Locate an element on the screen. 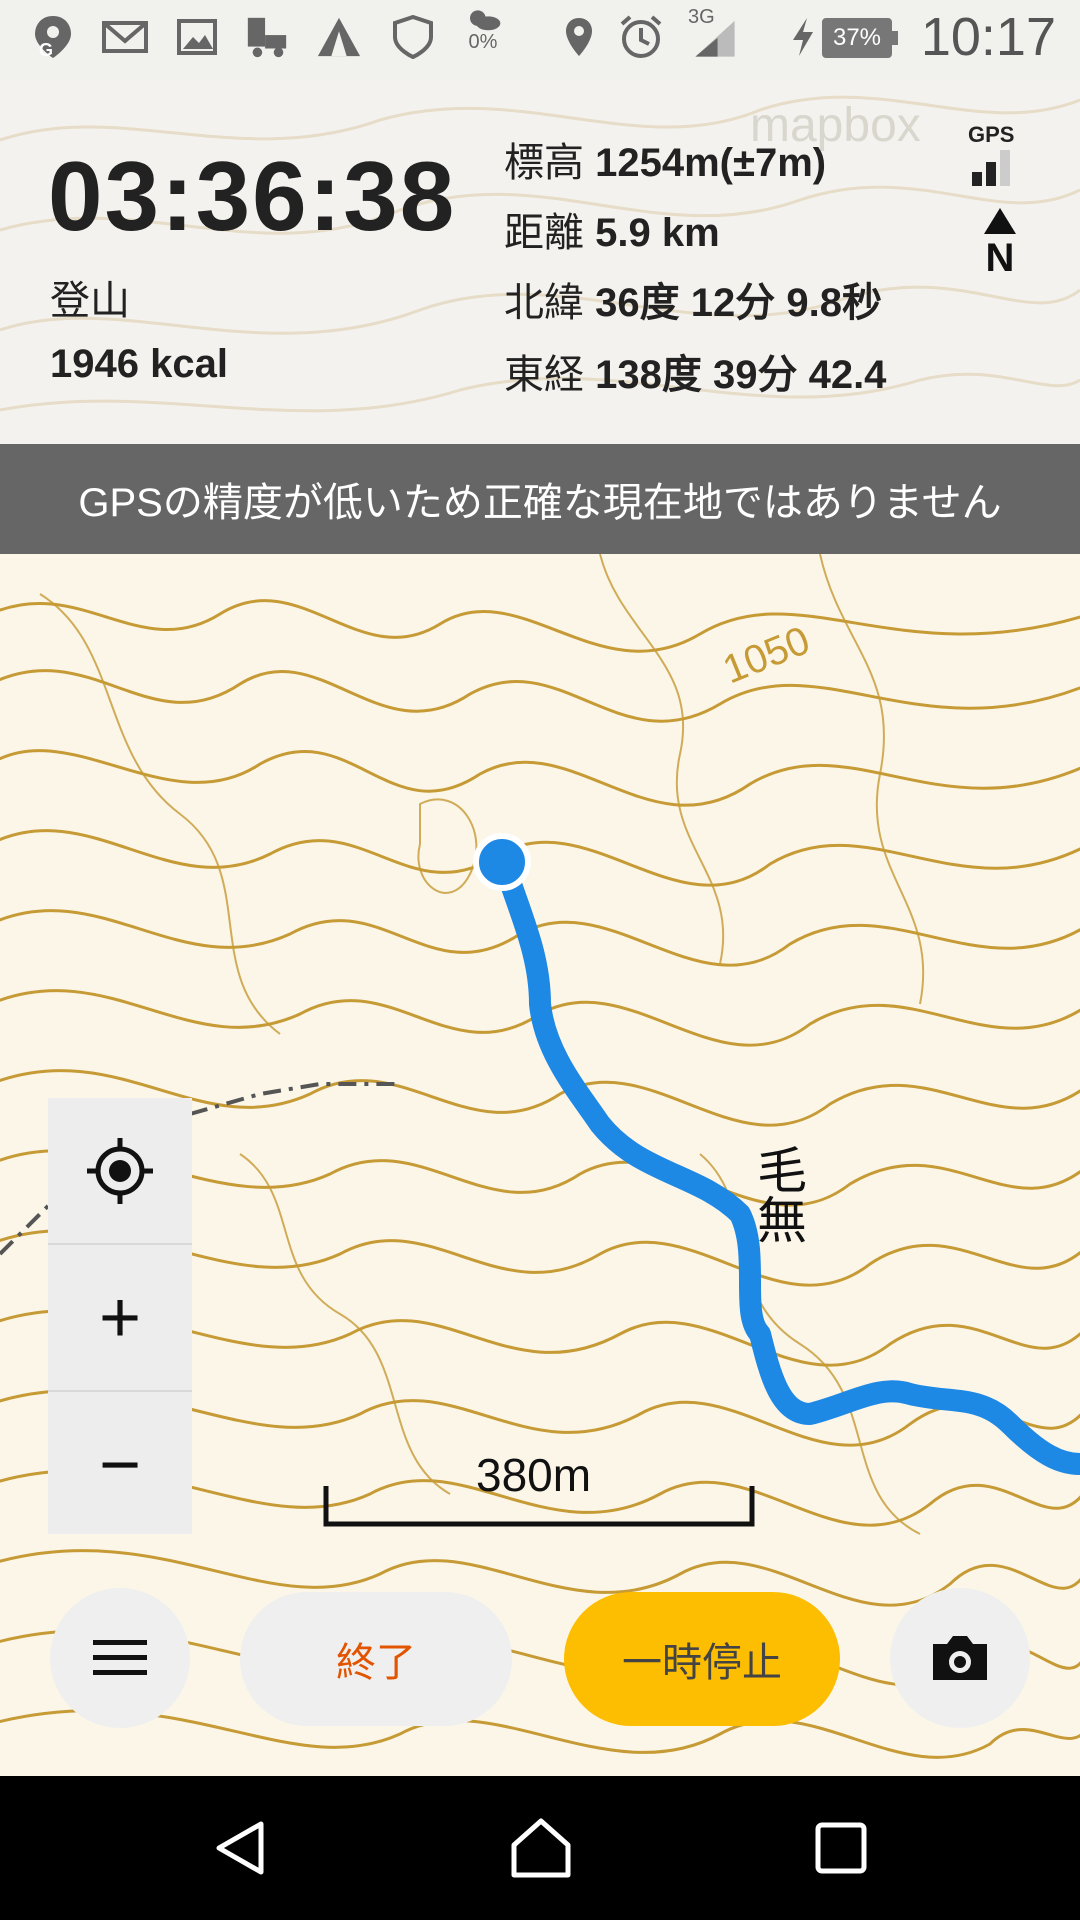  pause-button: 一時停止 is located at coordinates (702, 1659).